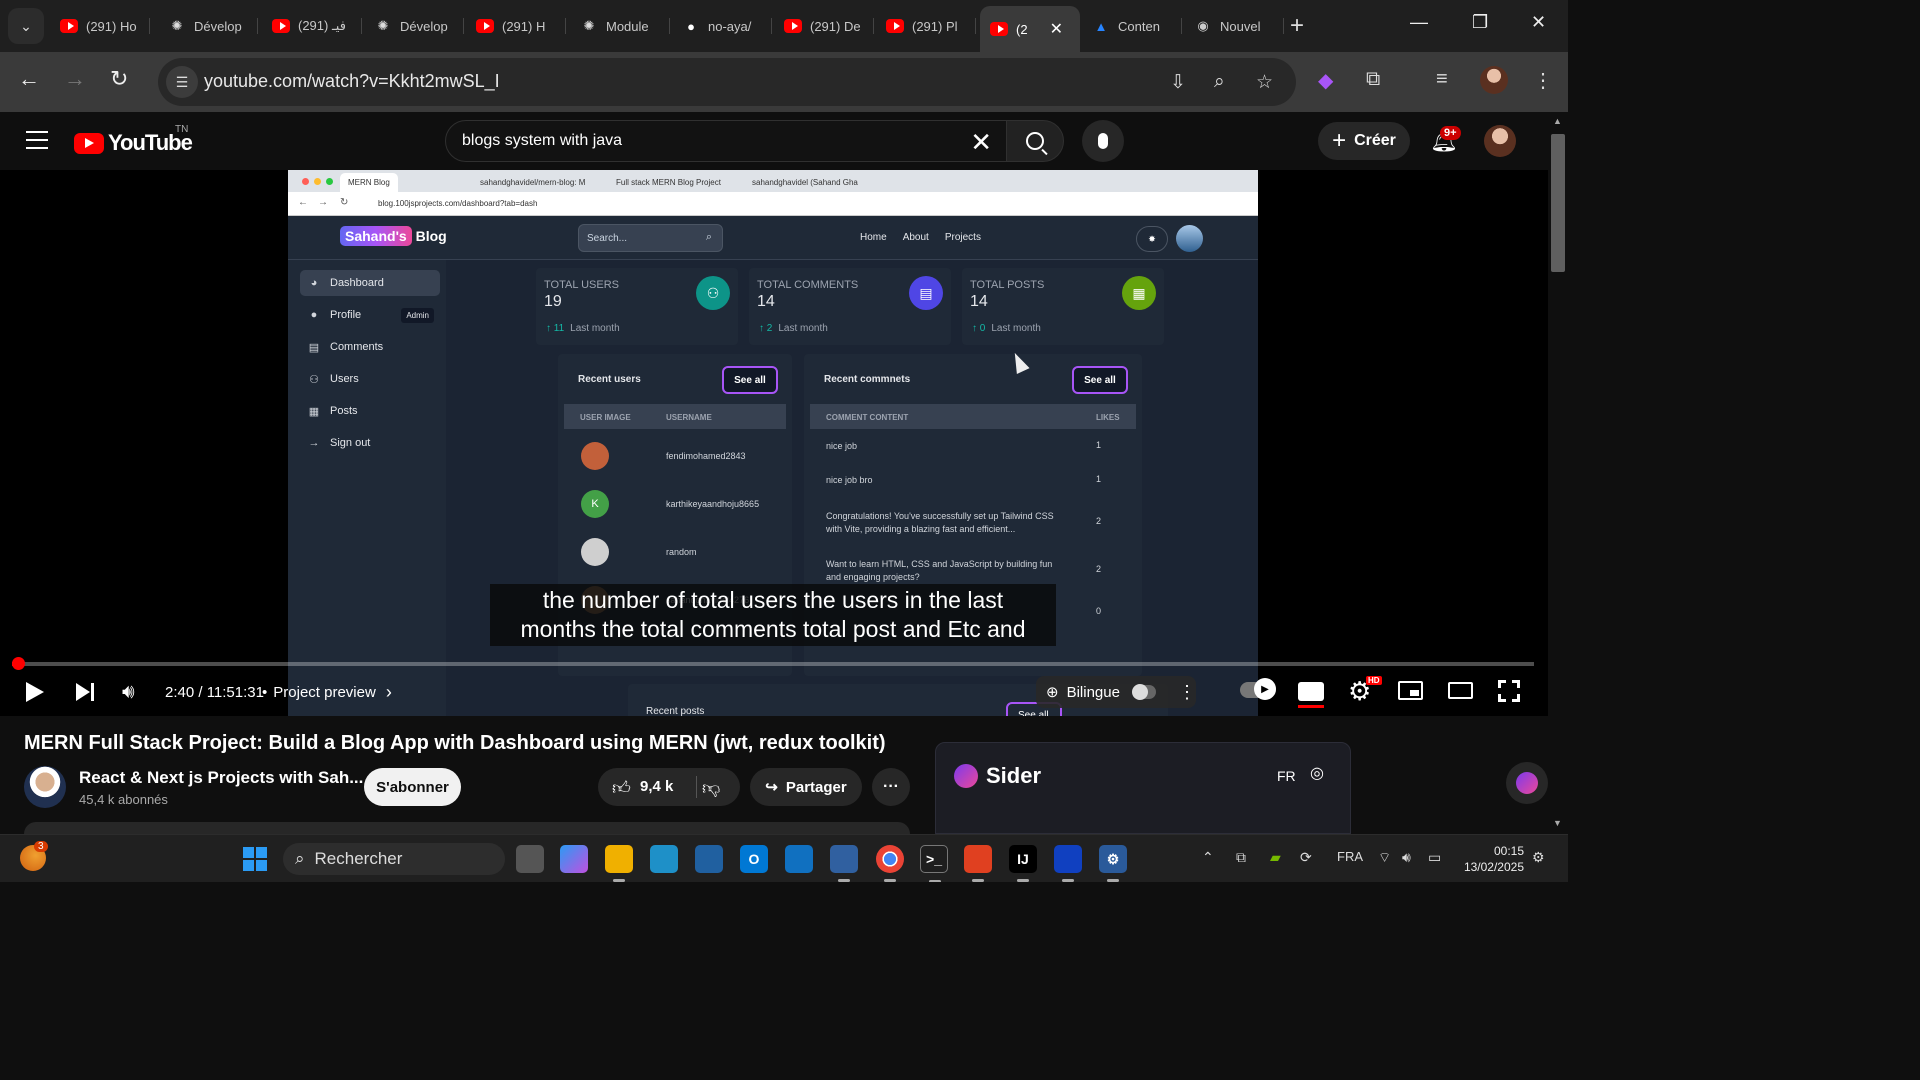 The image size is (1920, 1080). I want to click on nvidia-icon: ▰, so click(1275, 857).